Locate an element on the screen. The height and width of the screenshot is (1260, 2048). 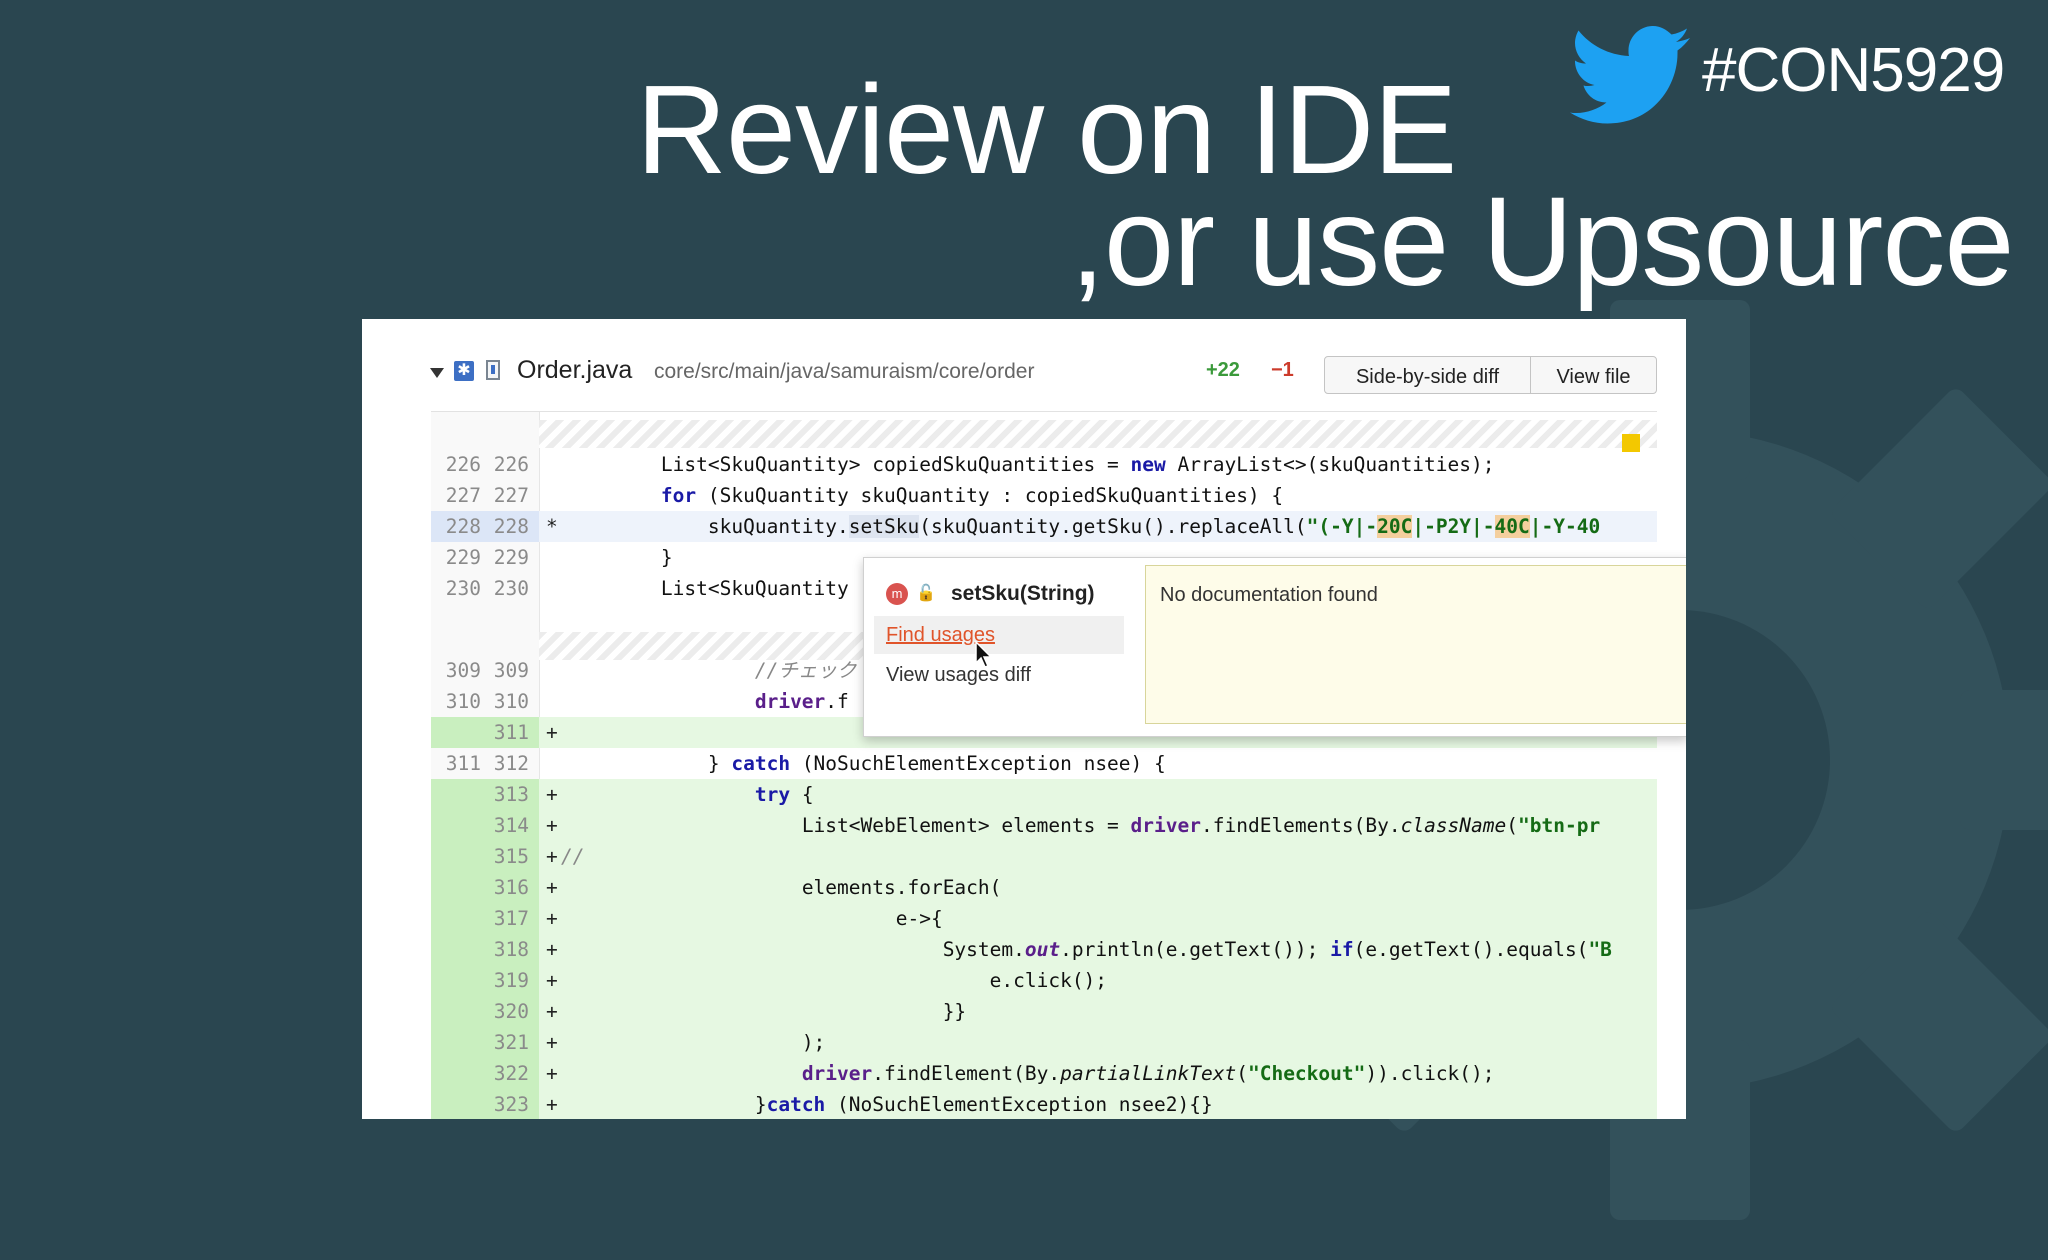
new-line-number: 312 is located at coordinates (511, 763).